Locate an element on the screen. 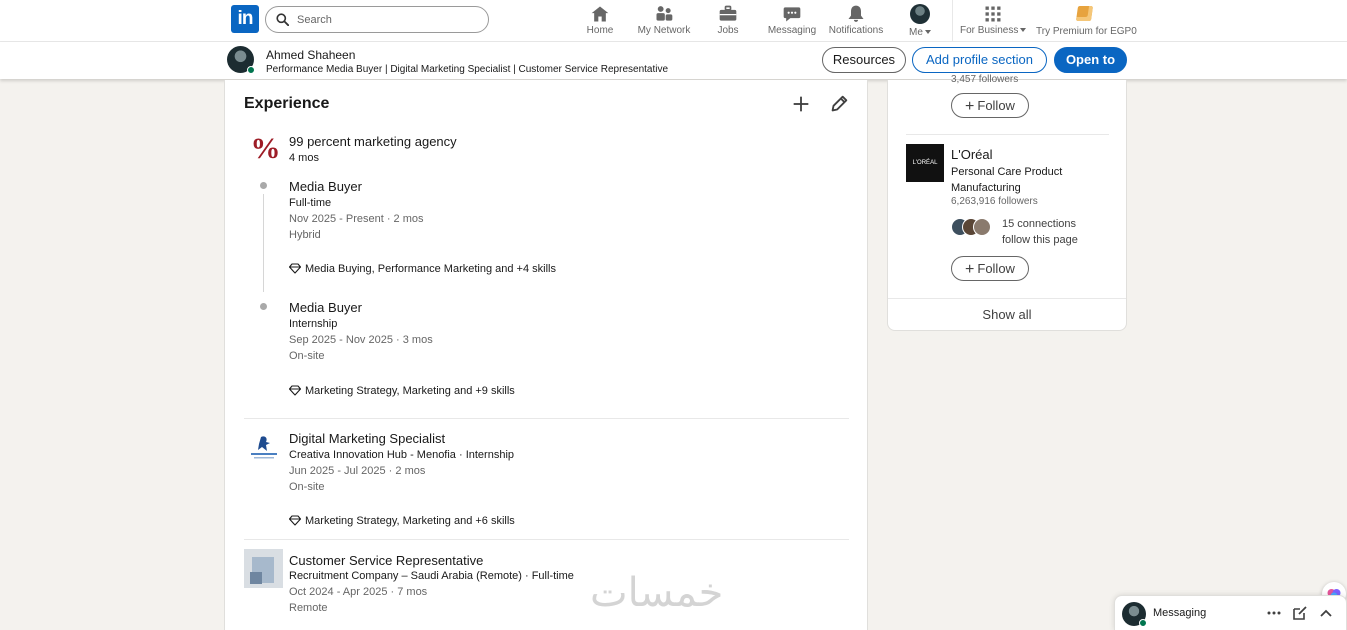 The width and height of the screenshot is (1347, 630). show-all-button: Show all is located at coordinates (1007, 314).